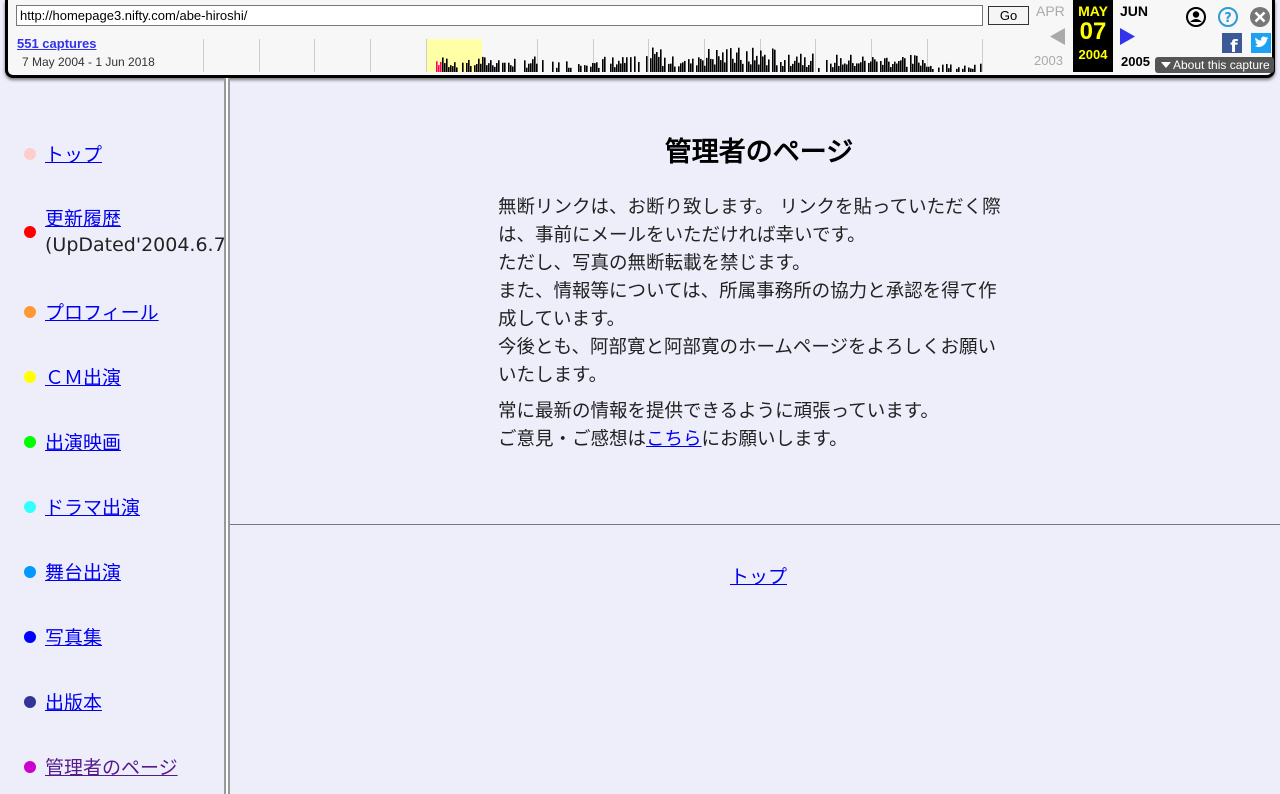 Image resolution: width=1280 pixels, height=794 pixels. What do you see at coordinates (674, 439) in the screenshot?
I see `contact-link: こちら` at bounding box center [674, 439].